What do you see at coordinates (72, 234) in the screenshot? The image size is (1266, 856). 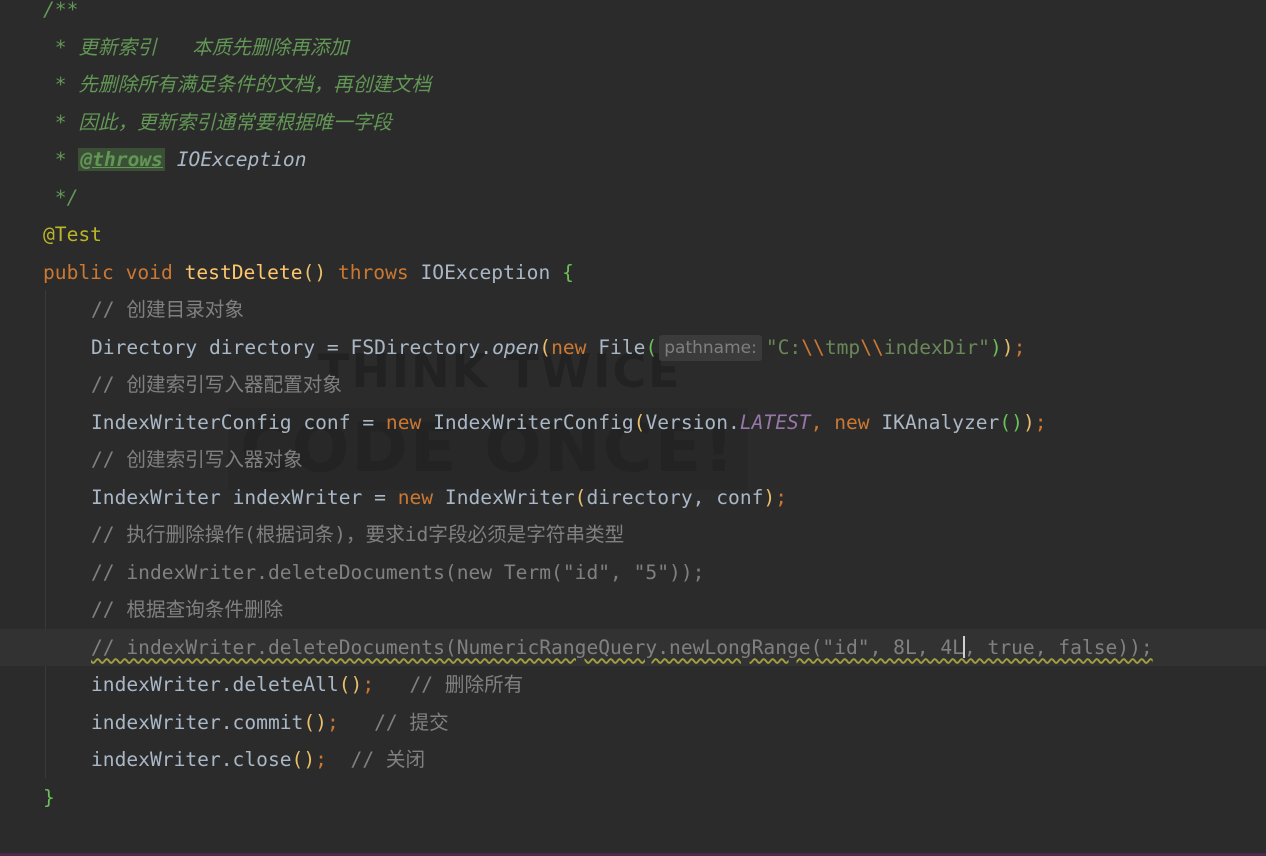 I see `test-annotation: @Test` at bounding box center [72, 234].